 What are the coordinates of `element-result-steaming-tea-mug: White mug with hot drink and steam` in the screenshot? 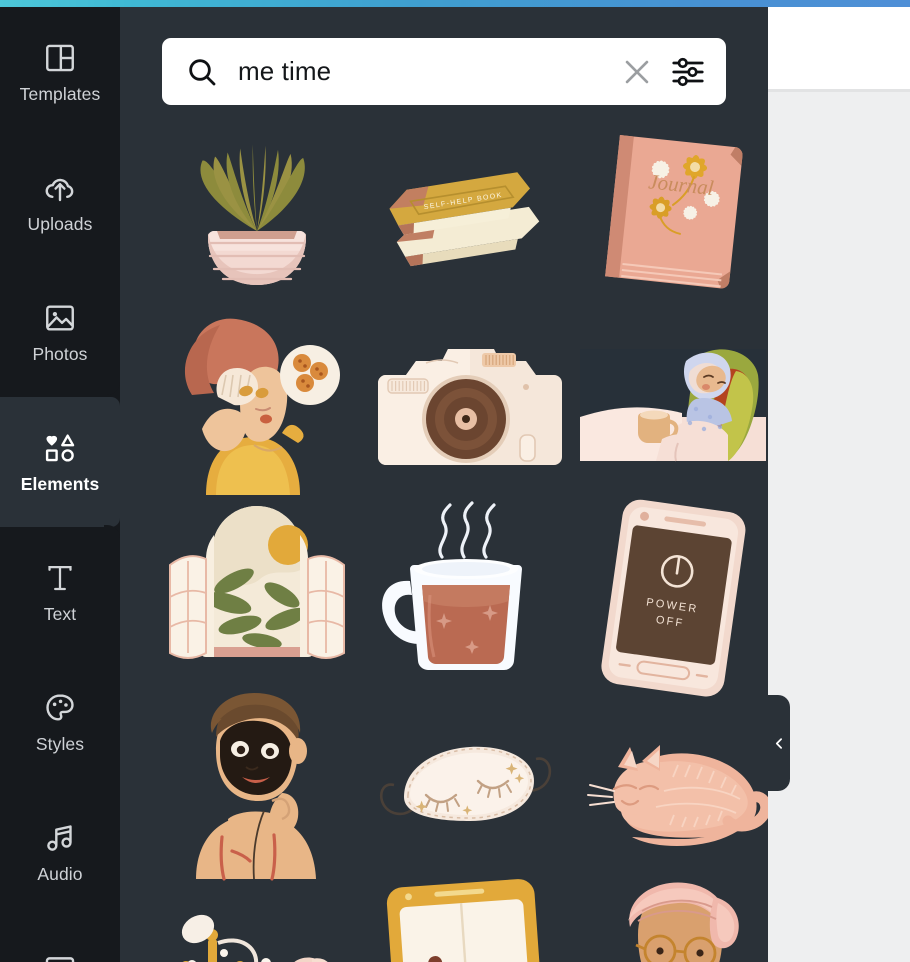 It's located at (465, 594).